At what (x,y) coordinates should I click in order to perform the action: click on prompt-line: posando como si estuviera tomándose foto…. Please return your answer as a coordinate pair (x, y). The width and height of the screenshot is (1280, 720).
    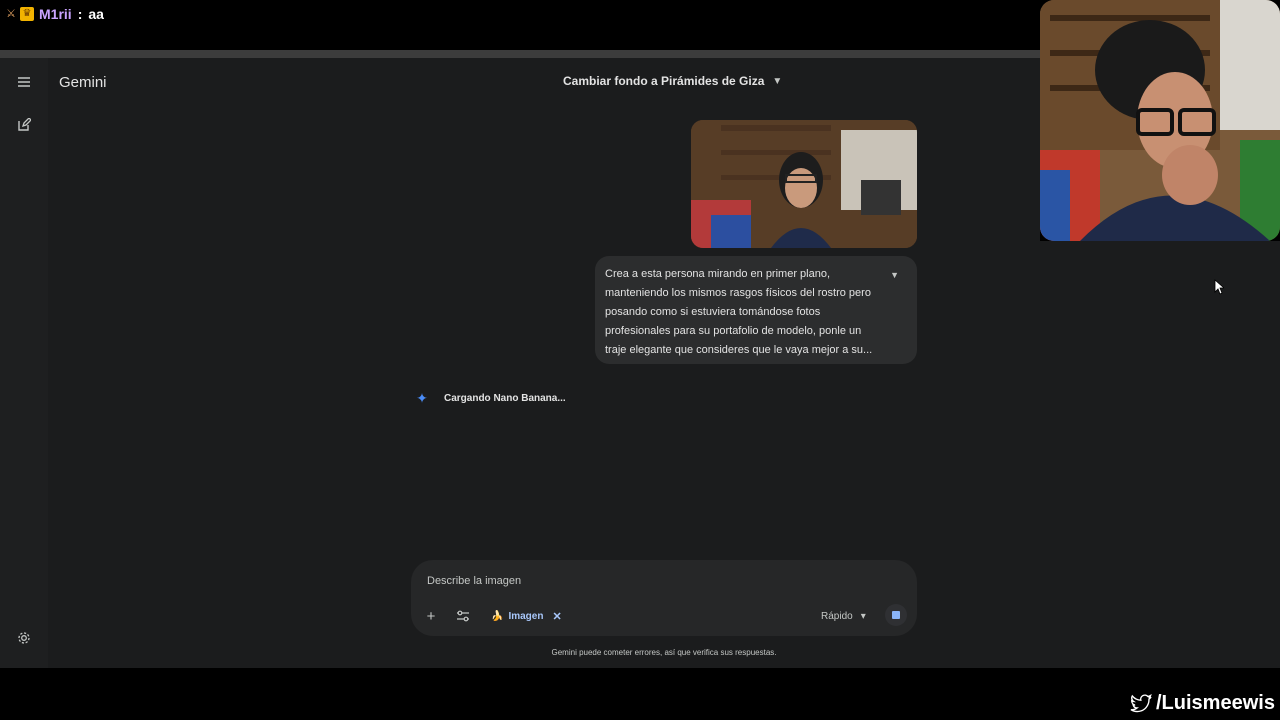
    Looking at the image, I should click on (713, 312).